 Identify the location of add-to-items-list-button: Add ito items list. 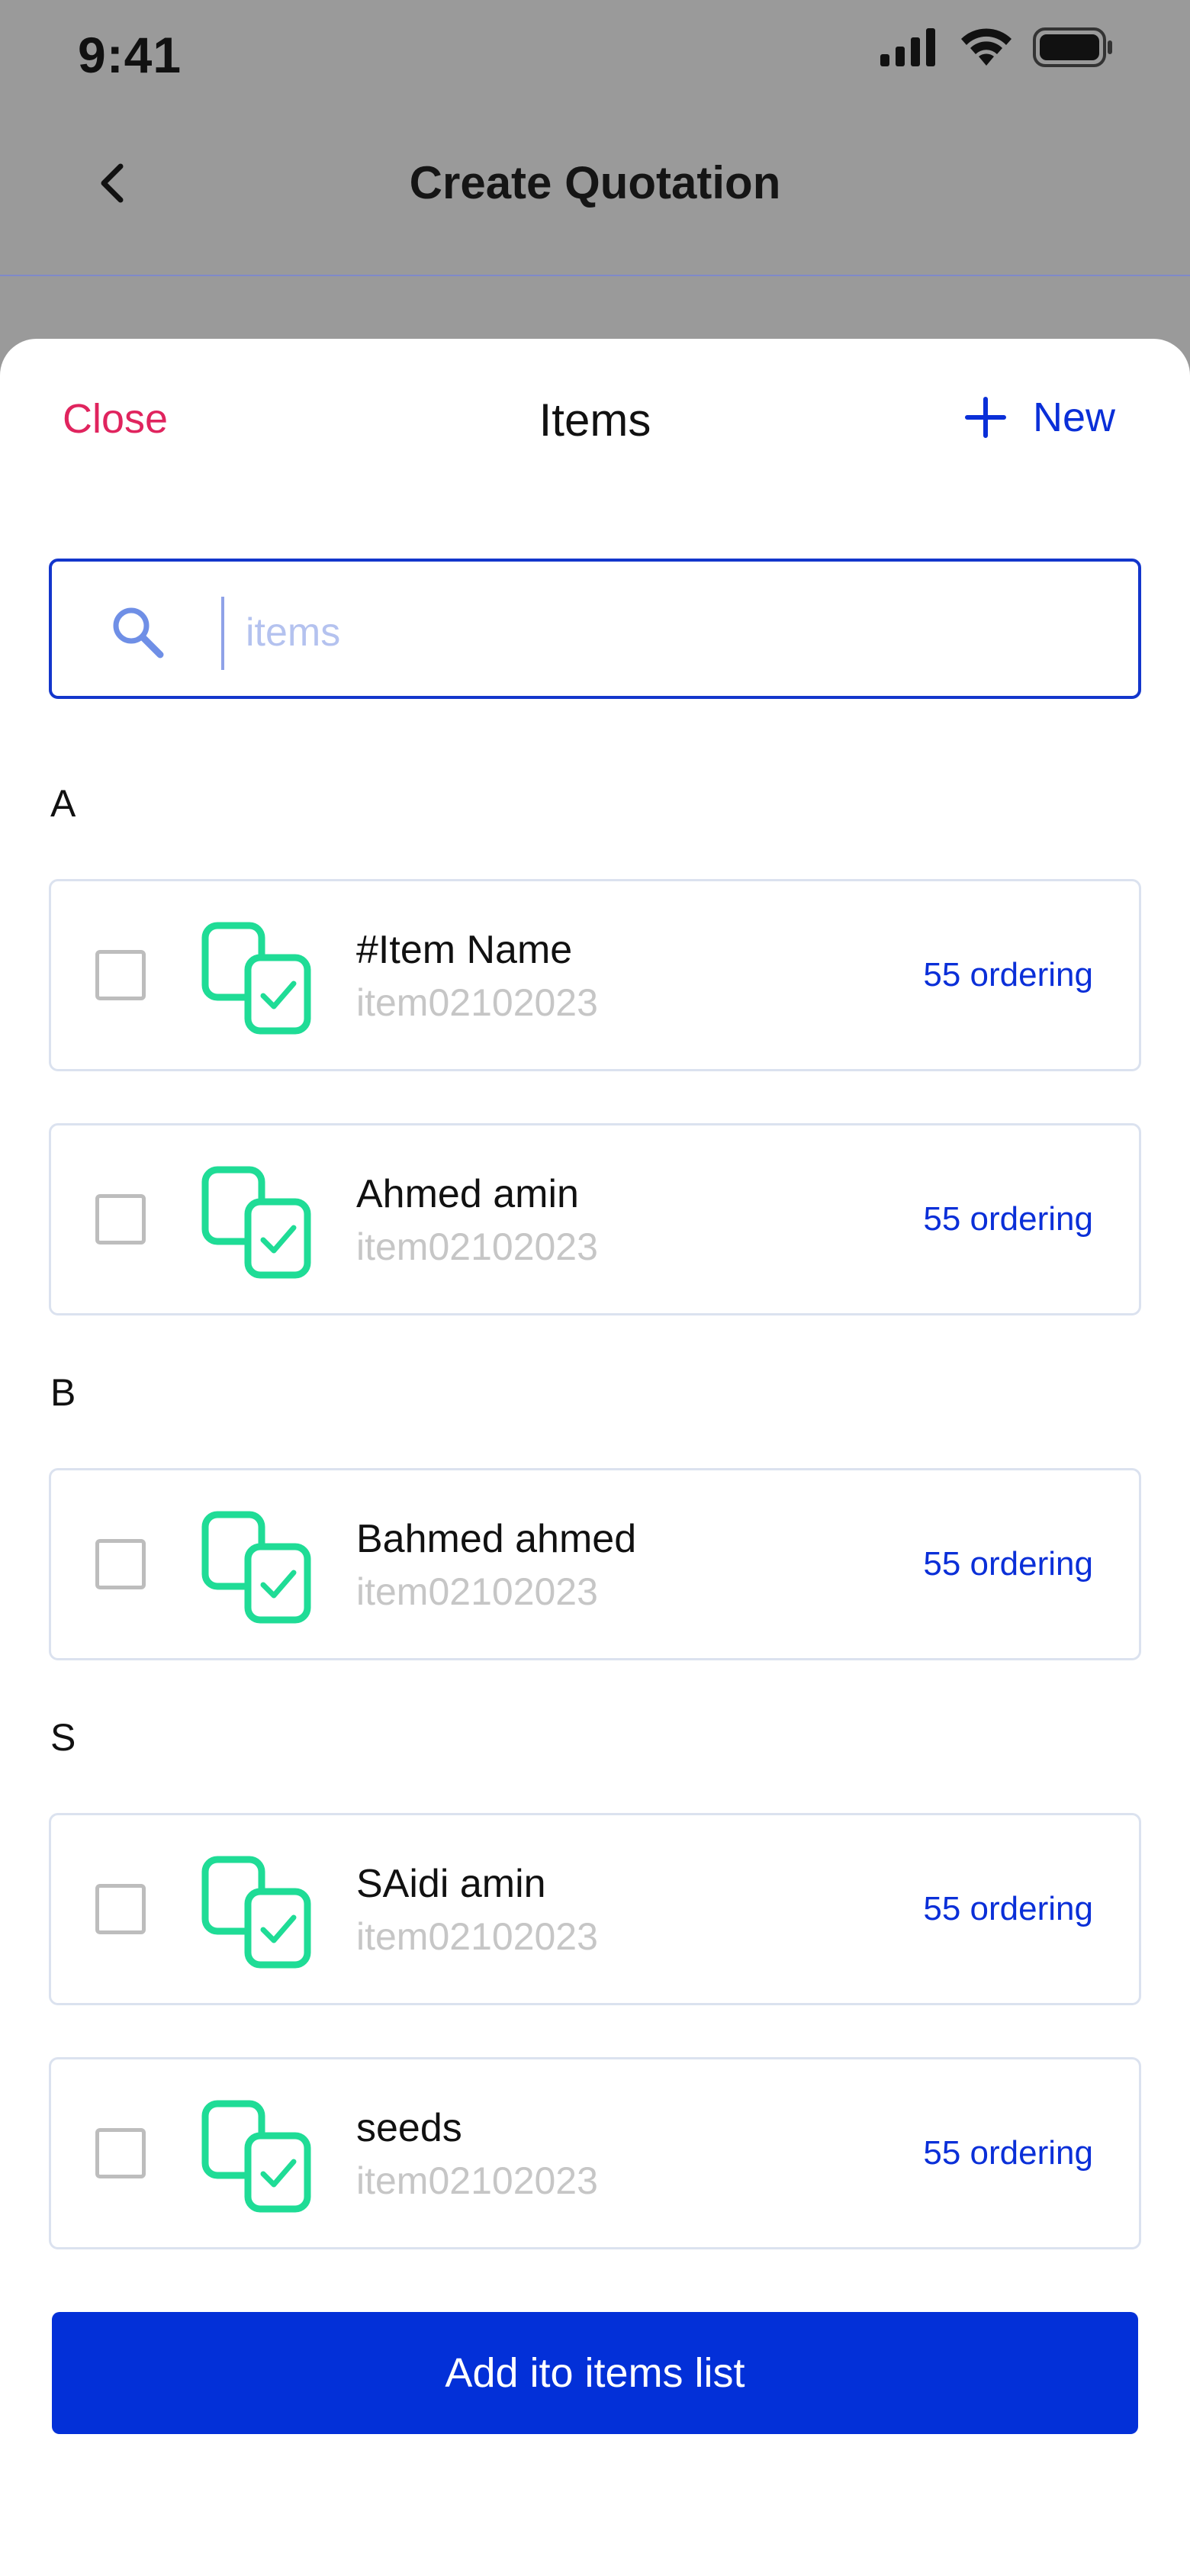
(595, 2373).